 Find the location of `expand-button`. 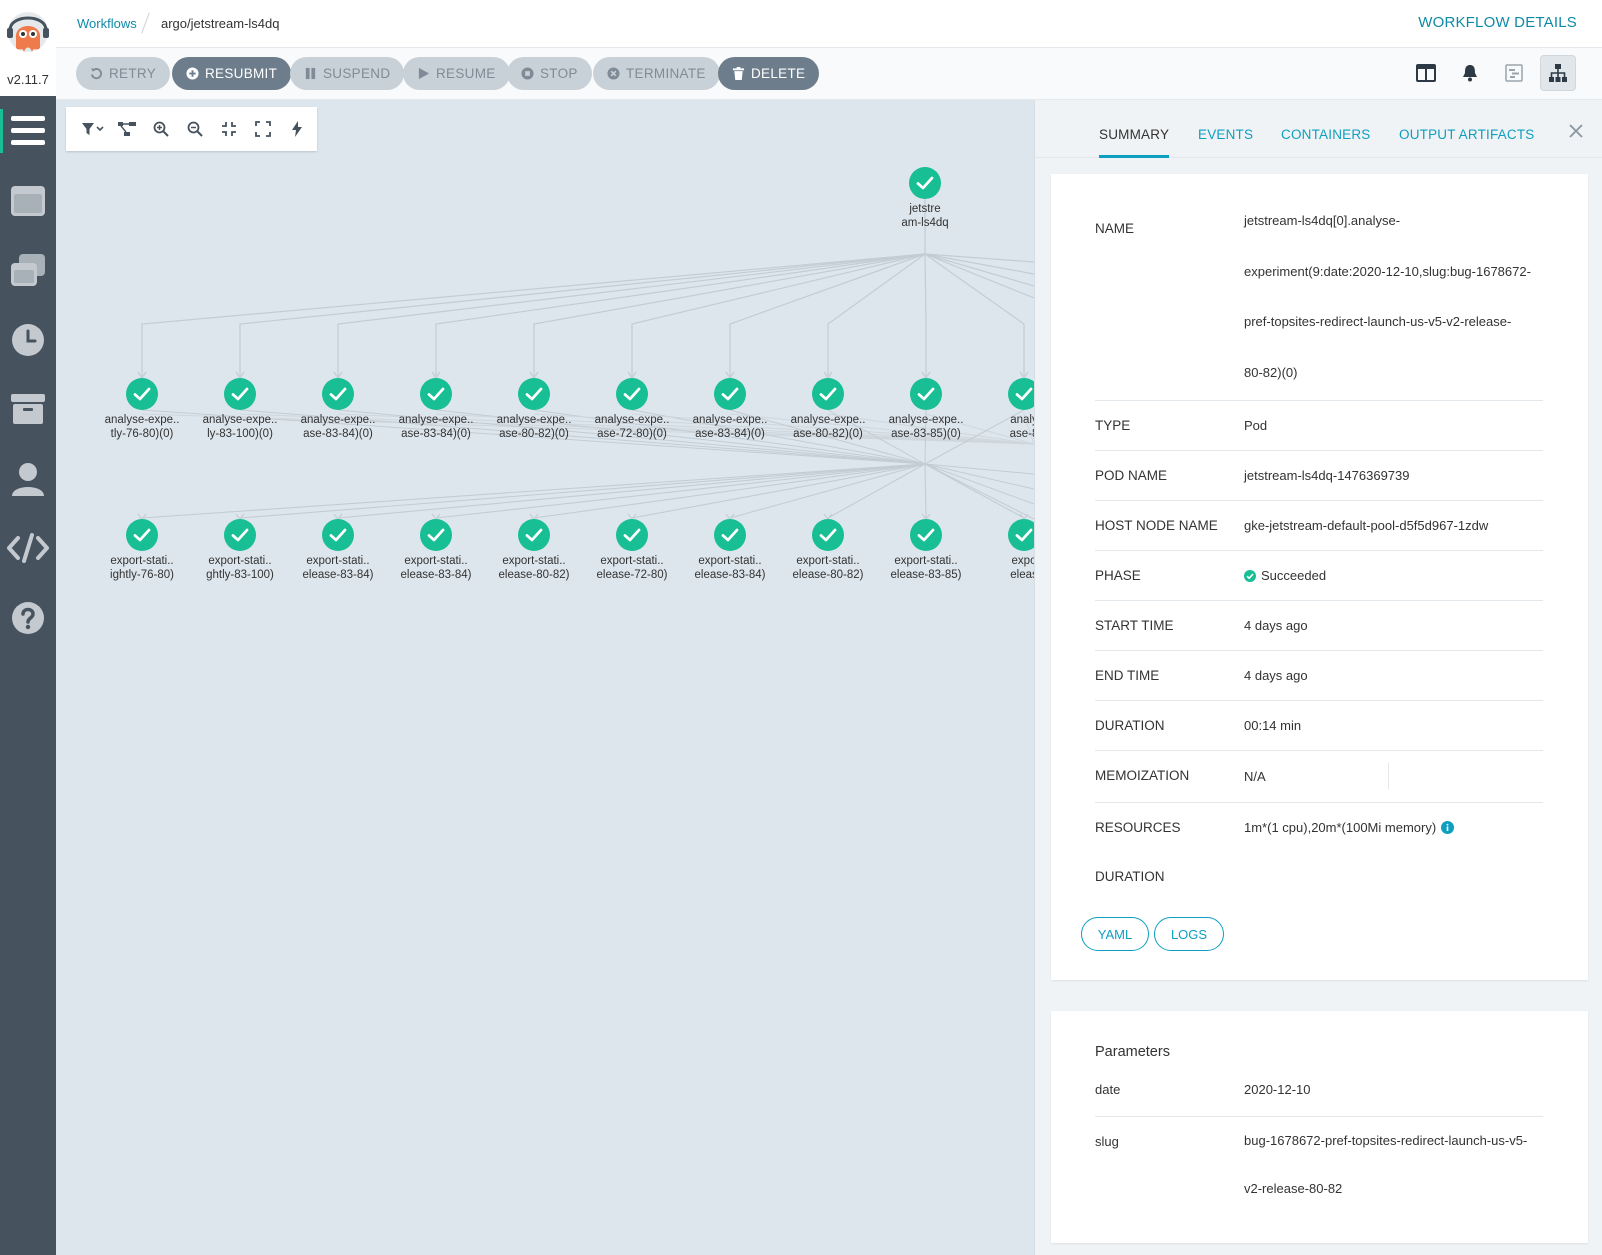

expand-button is located at coordinates (263, 129).